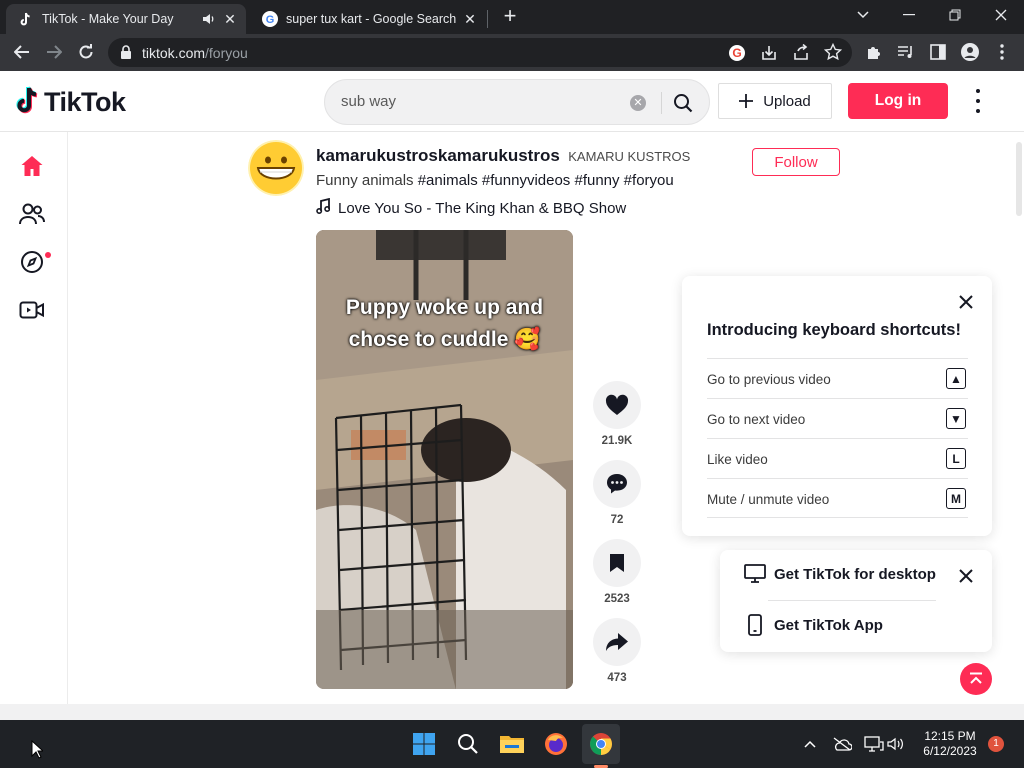 The width and height of the screenshot is (1024, 768). Describe the element at coordinates (26, 19) in the screenshot. I see `tiktok-favicon-icon` at that location.